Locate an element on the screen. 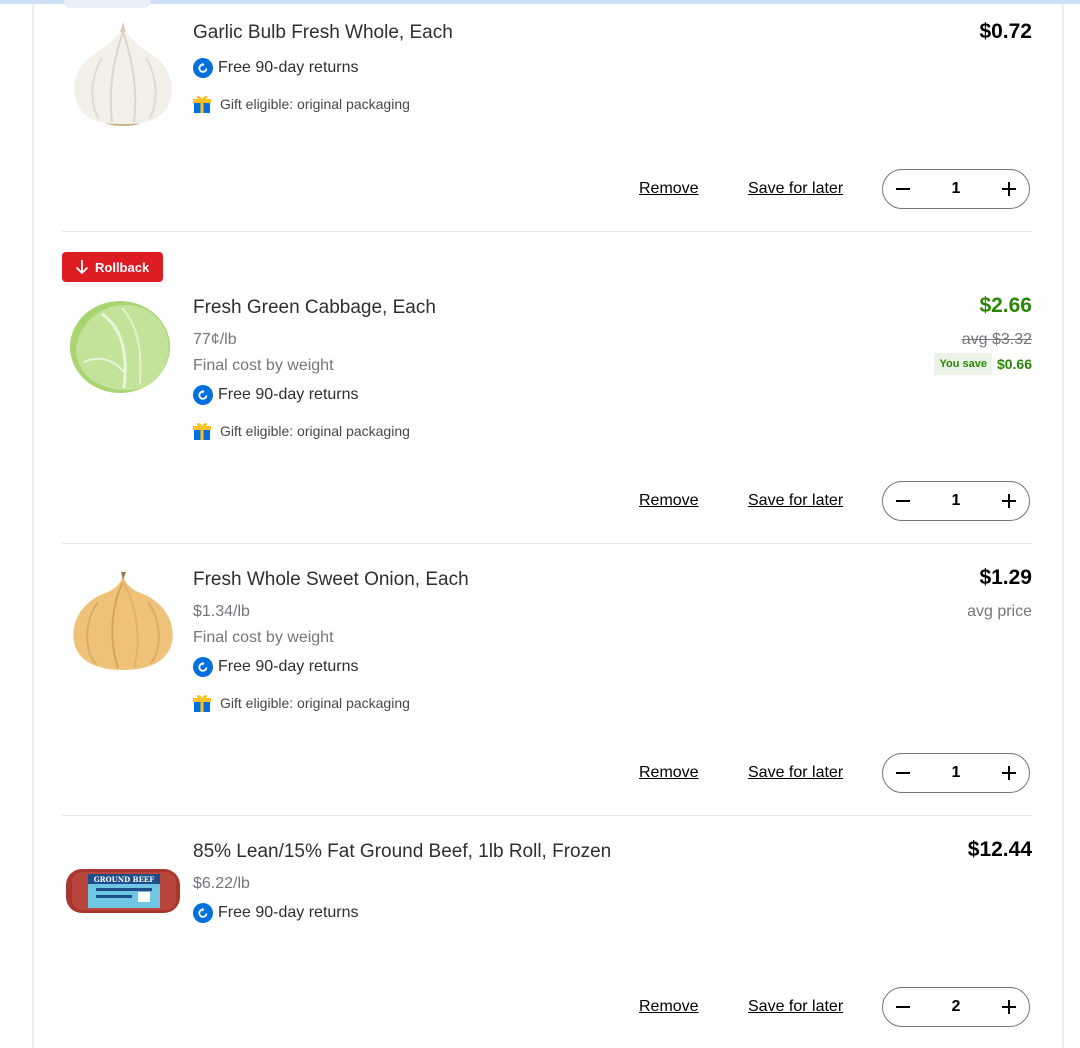  package-text: GROUND BEEF is located at coordinates (124, 879).